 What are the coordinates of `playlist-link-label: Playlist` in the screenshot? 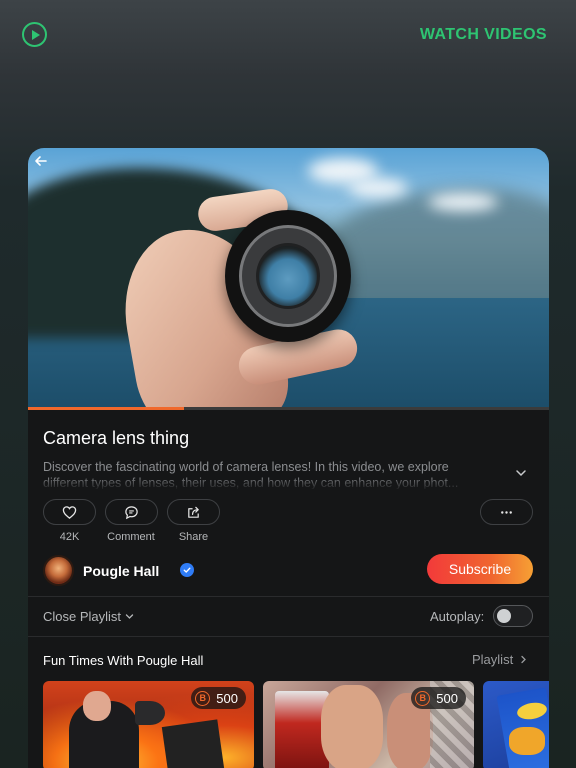 It's located at (493, 659).